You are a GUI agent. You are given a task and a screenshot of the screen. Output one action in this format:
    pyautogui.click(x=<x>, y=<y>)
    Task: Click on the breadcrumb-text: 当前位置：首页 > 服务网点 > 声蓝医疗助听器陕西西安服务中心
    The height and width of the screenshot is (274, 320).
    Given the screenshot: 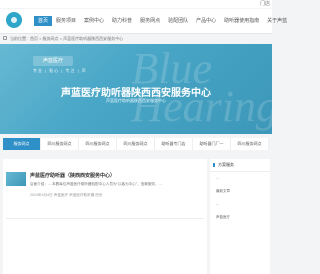 What is the action you would take?
    pyautogui.click(x=66, y=39)
    